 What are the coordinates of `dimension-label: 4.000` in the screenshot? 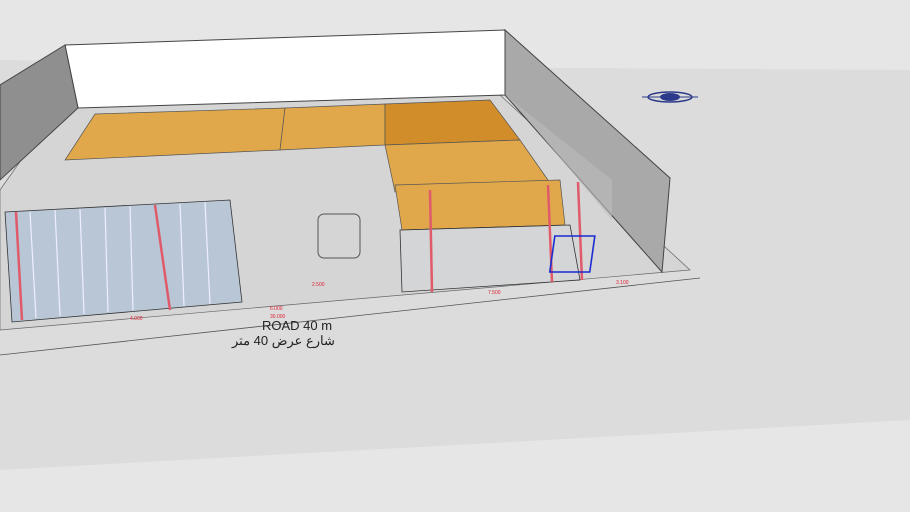 It's located at (136, 319).